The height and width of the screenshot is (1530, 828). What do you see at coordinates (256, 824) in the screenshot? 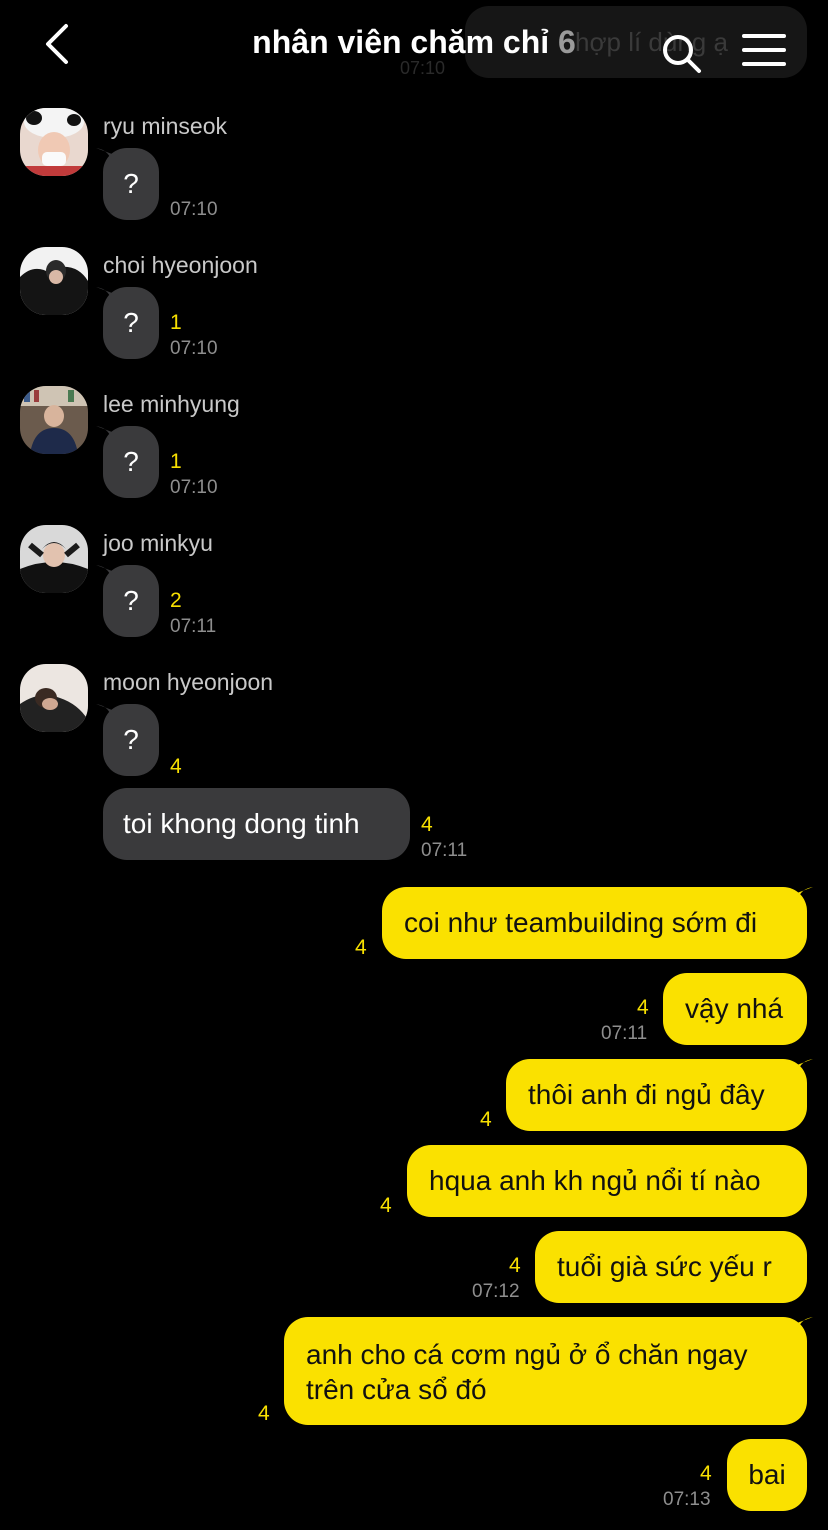
I see `message-bubble: toi khong dong tinh` at bounding box center [256, 824].